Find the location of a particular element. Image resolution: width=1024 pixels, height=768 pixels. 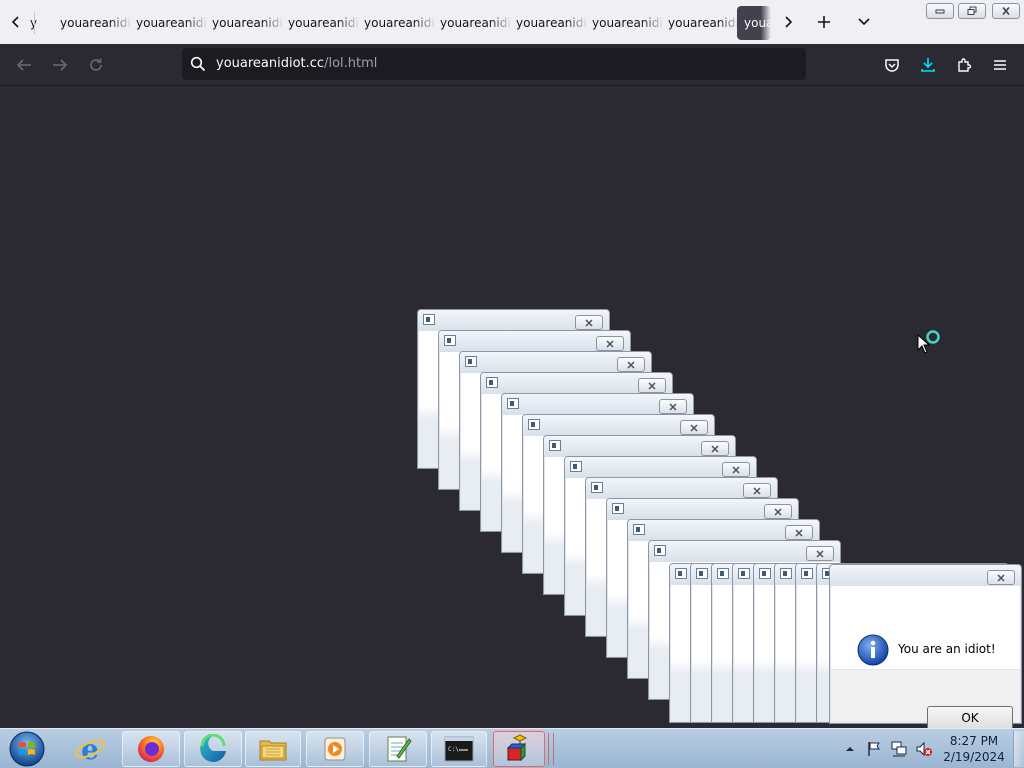

3d-shapes-icon is located at coordinates (517, 748).